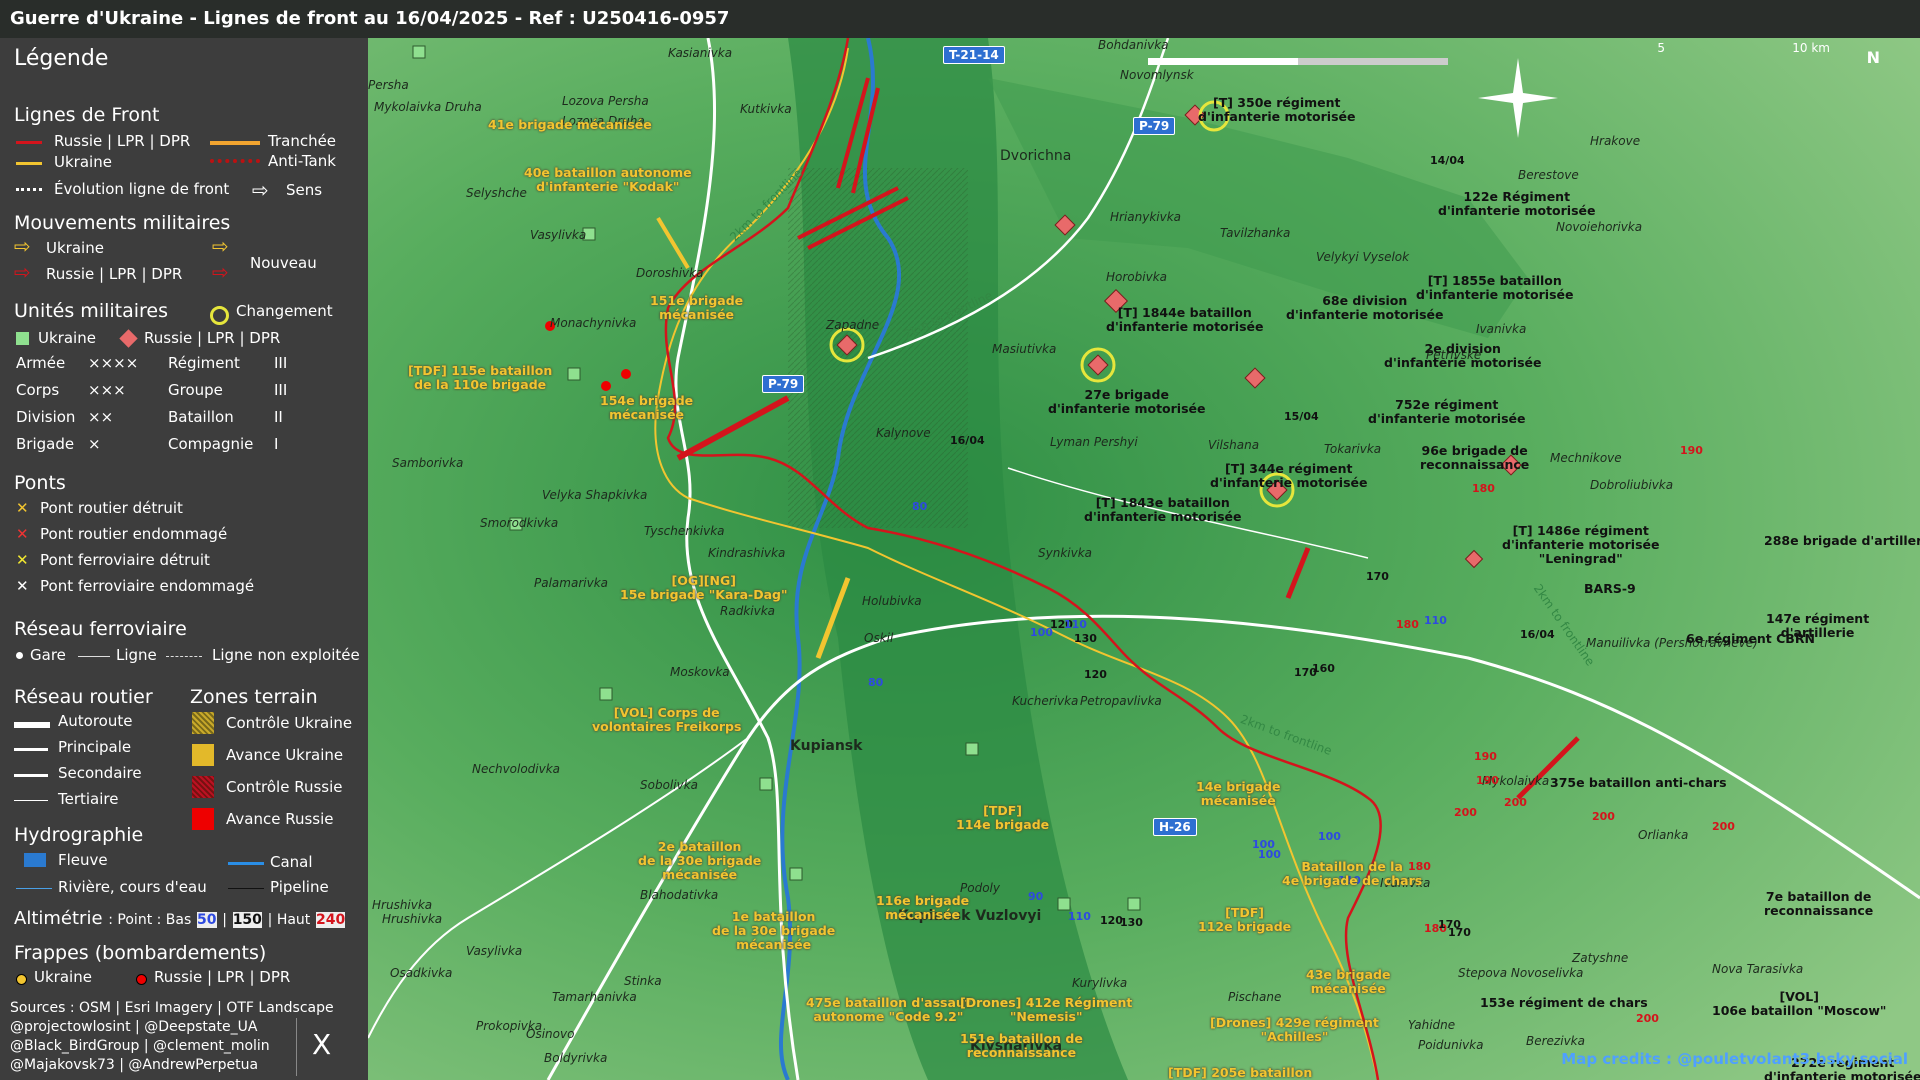  What do you see at coordinates (1255, 233) in the screenshot?
I see `place-label: Tavilzhanka` at bounding box center [1255, 233].